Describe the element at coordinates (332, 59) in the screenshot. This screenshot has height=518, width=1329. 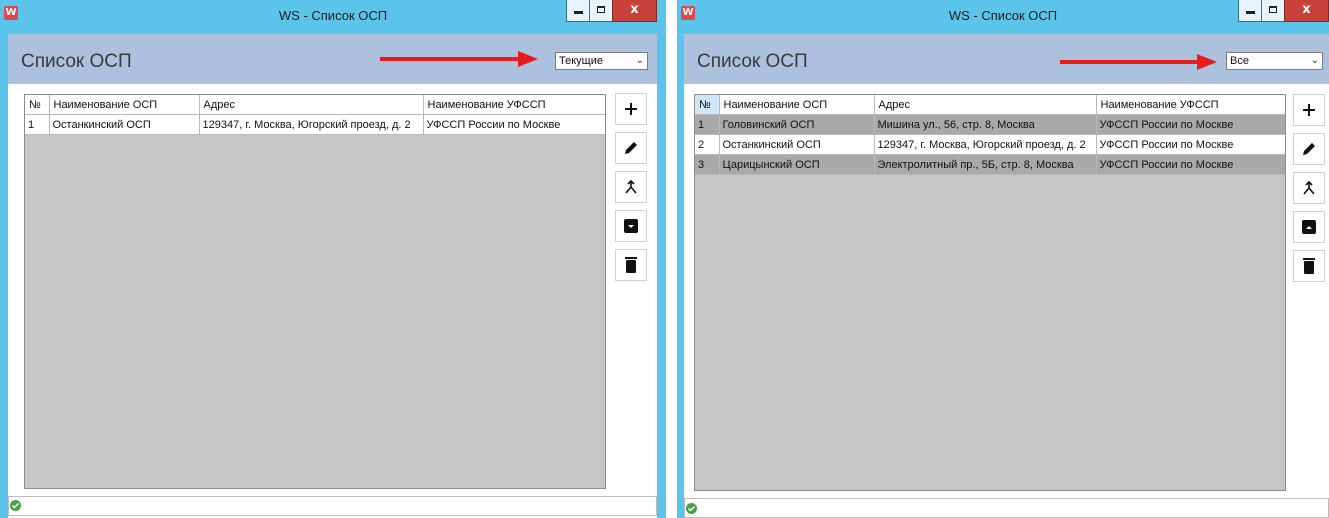
I see `header-panel: Список ОСП Текущие ⌄` at that location.